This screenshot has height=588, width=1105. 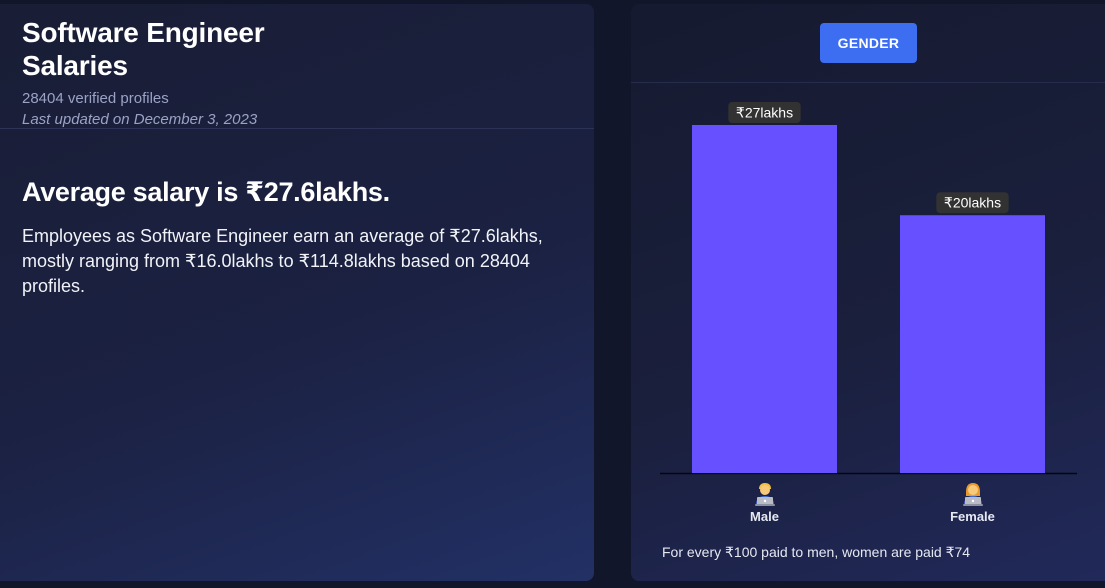 I want to click on last-updated-date: Last updated on December 3, 2023, so click(x=140, y=119).